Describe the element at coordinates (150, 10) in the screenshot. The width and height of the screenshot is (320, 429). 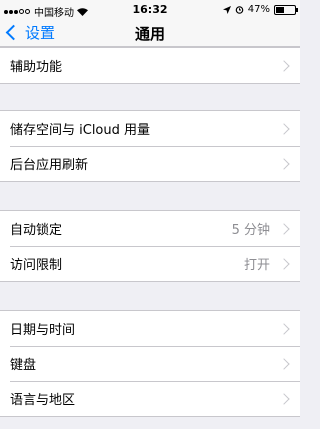
I see `status-bar: 中国移动 16:32 47%` at that location.